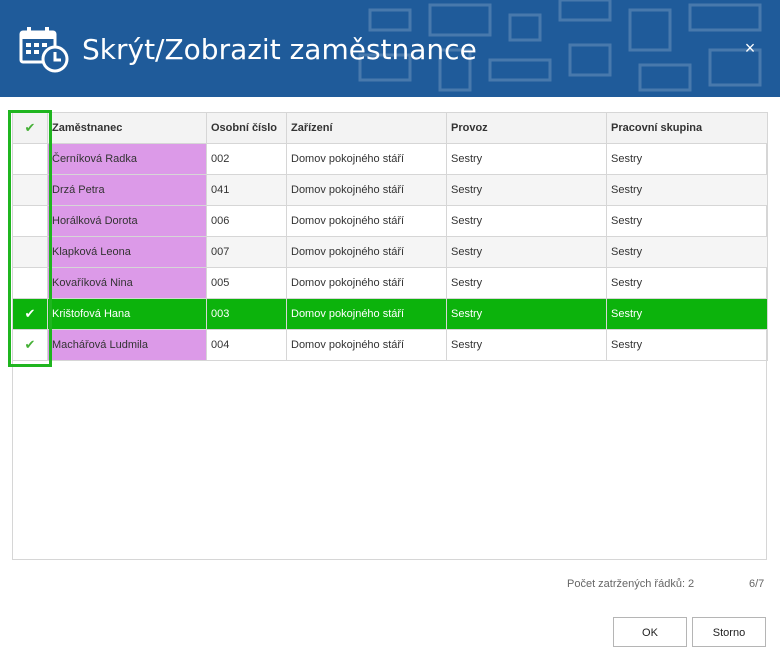 This screenshot has width=780, height=657. What do you see at coordinates (127, 159) in the screenshot?
I see `employee-name-cell: Černíková Radka` at bounding box center [127, 159].